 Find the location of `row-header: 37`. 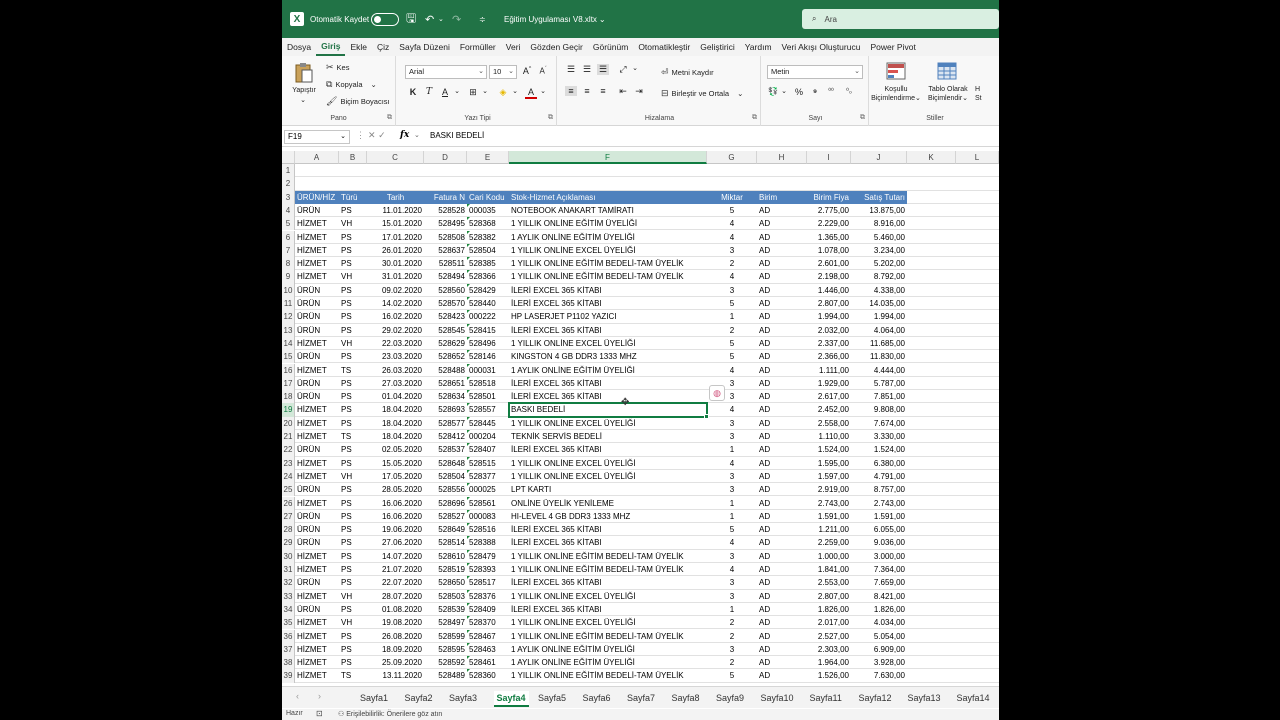

row-header: 37 is located at coordinates (288, 649).